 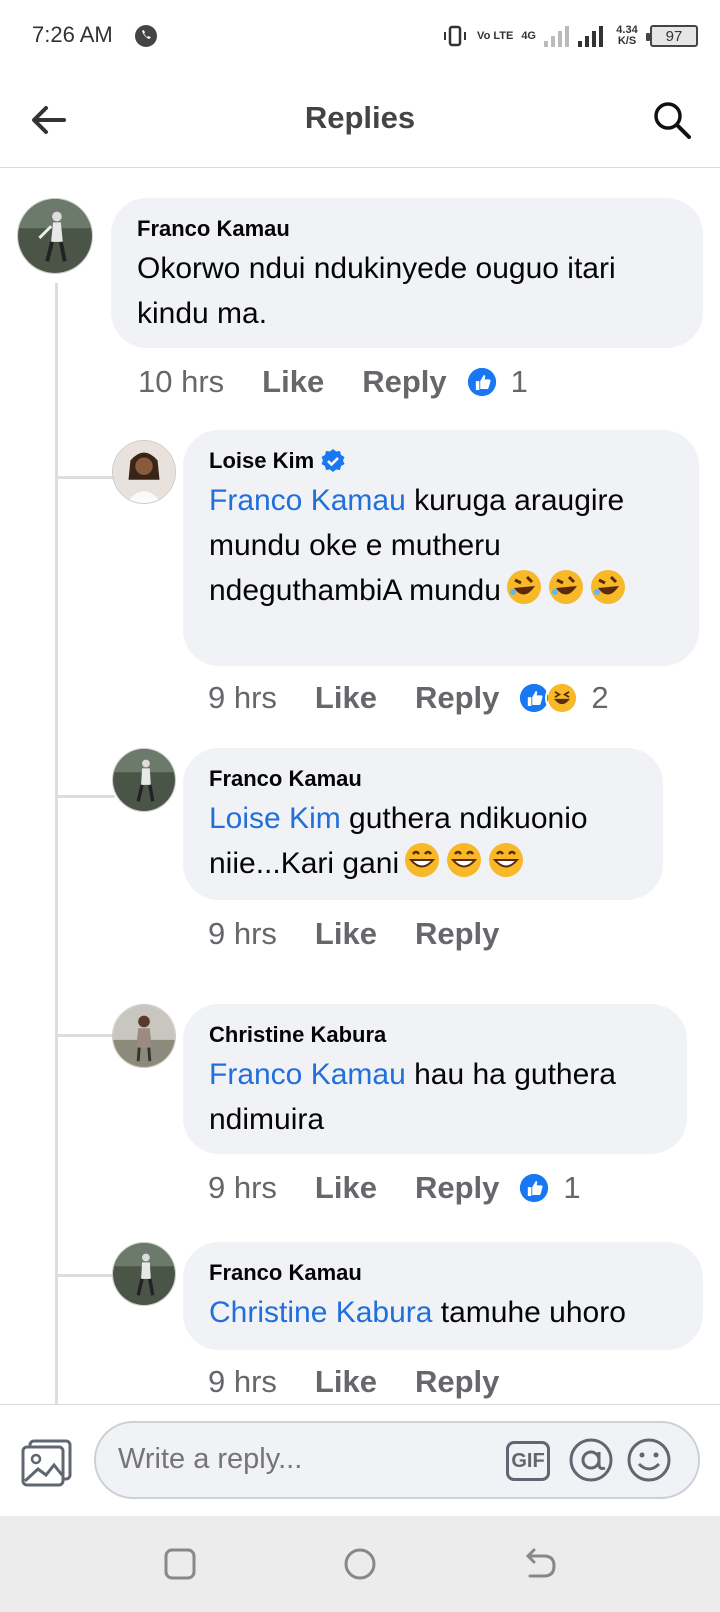 I want to click on comment-actions: 9 hrs Like Reply 1, so click(x=394, y=1188).